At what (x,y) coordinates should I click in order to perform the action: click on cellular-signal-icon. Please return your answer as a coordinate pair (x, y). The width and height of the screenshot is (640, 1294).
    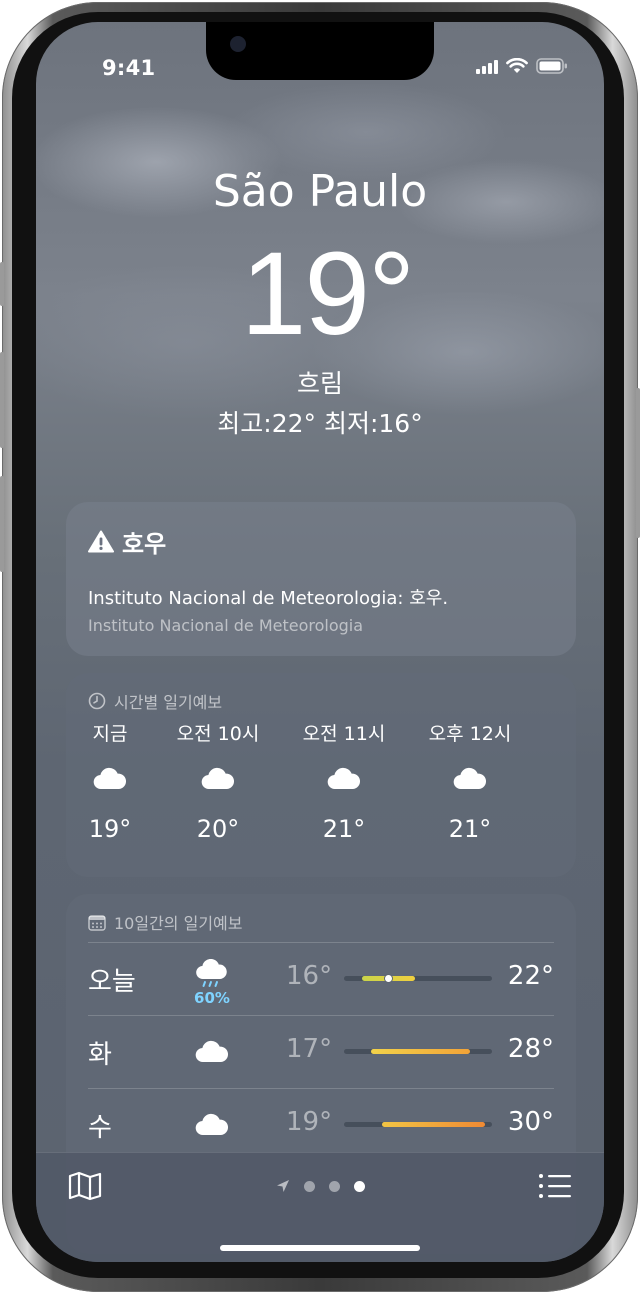
    Looking at the image, I should click on (487, 66).